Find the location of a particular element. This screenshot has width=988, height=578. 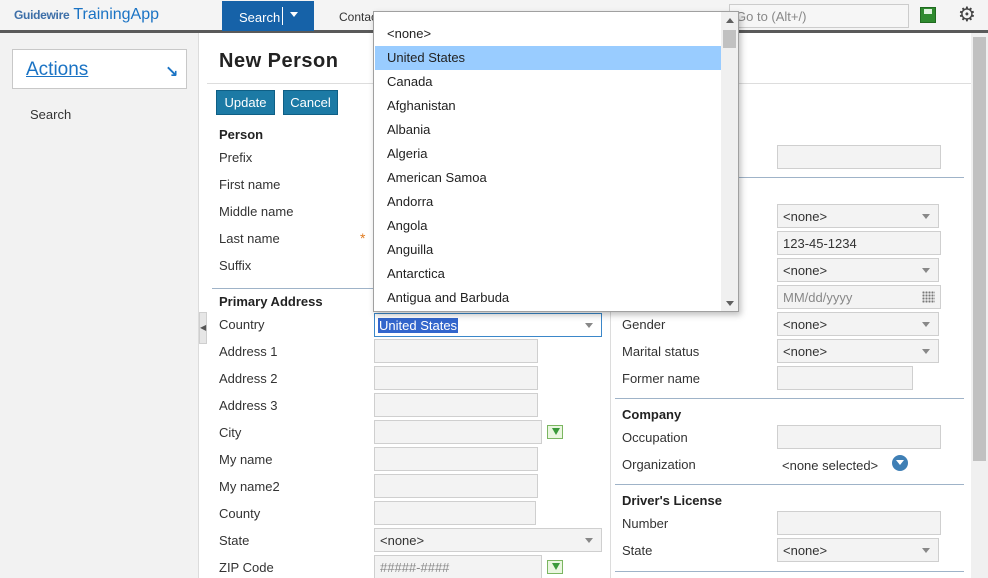

save-icon is located at coordinates (928, 15).